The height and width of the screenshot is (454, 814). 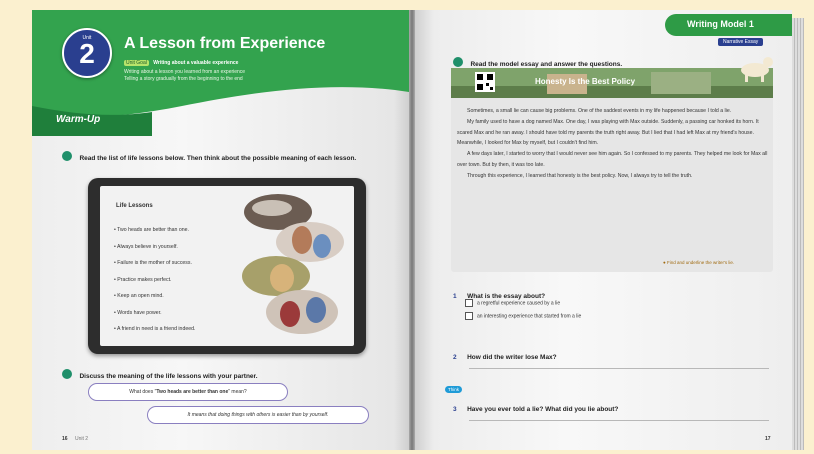 I want to click on hint-magnifier-icon: ●, so click(x=664, y=262).